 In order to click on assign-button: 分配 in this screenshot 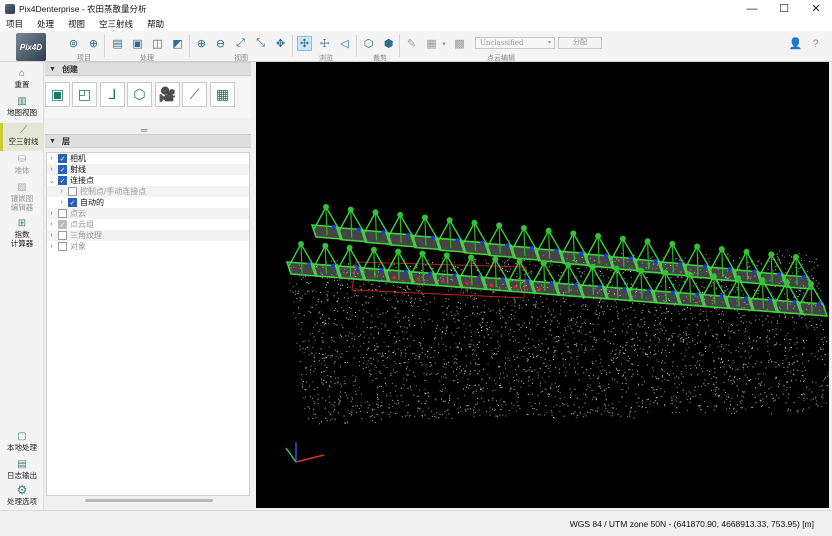, I will do `click(580, 43)`.